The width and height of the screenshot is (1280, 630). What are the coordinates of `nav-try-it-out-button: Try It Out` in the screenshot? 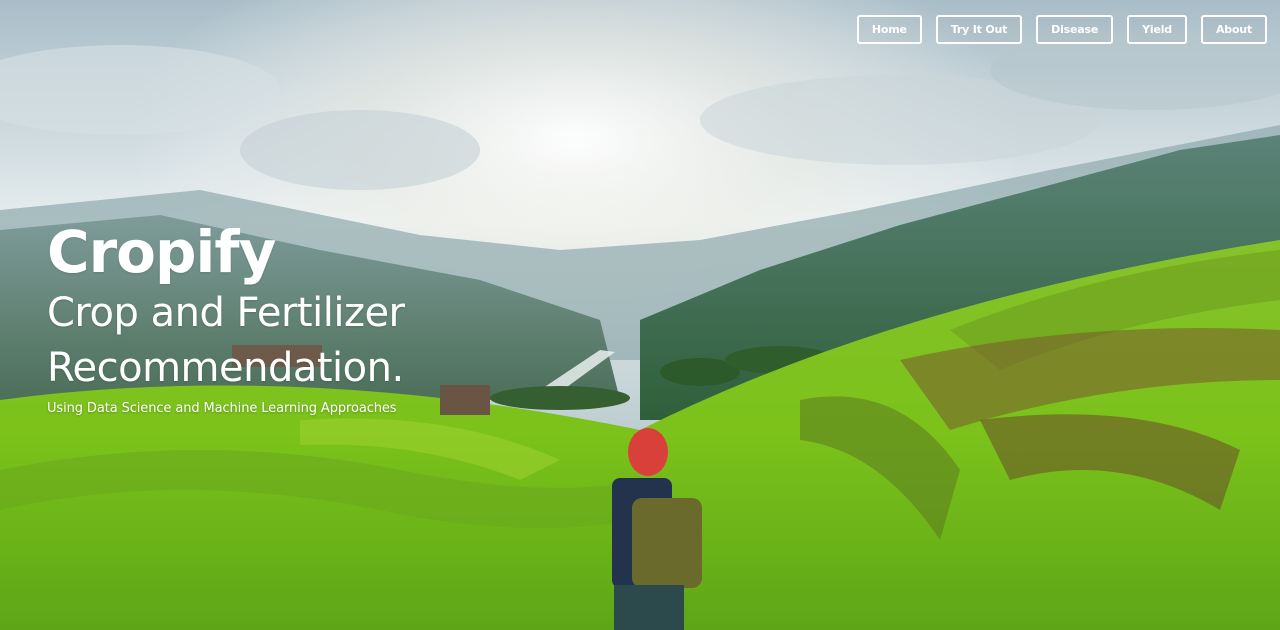 It's located at (979, 29).